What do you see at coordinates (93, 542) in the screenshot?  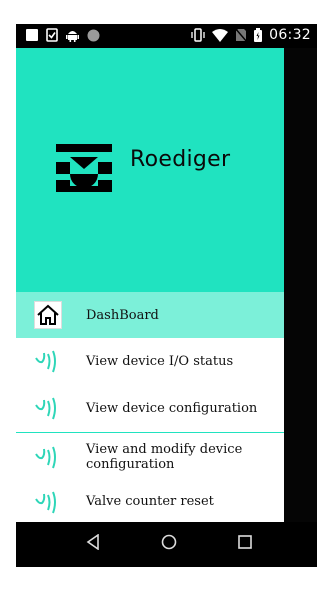 I see `back-icon` at bounding box center [93, 542].